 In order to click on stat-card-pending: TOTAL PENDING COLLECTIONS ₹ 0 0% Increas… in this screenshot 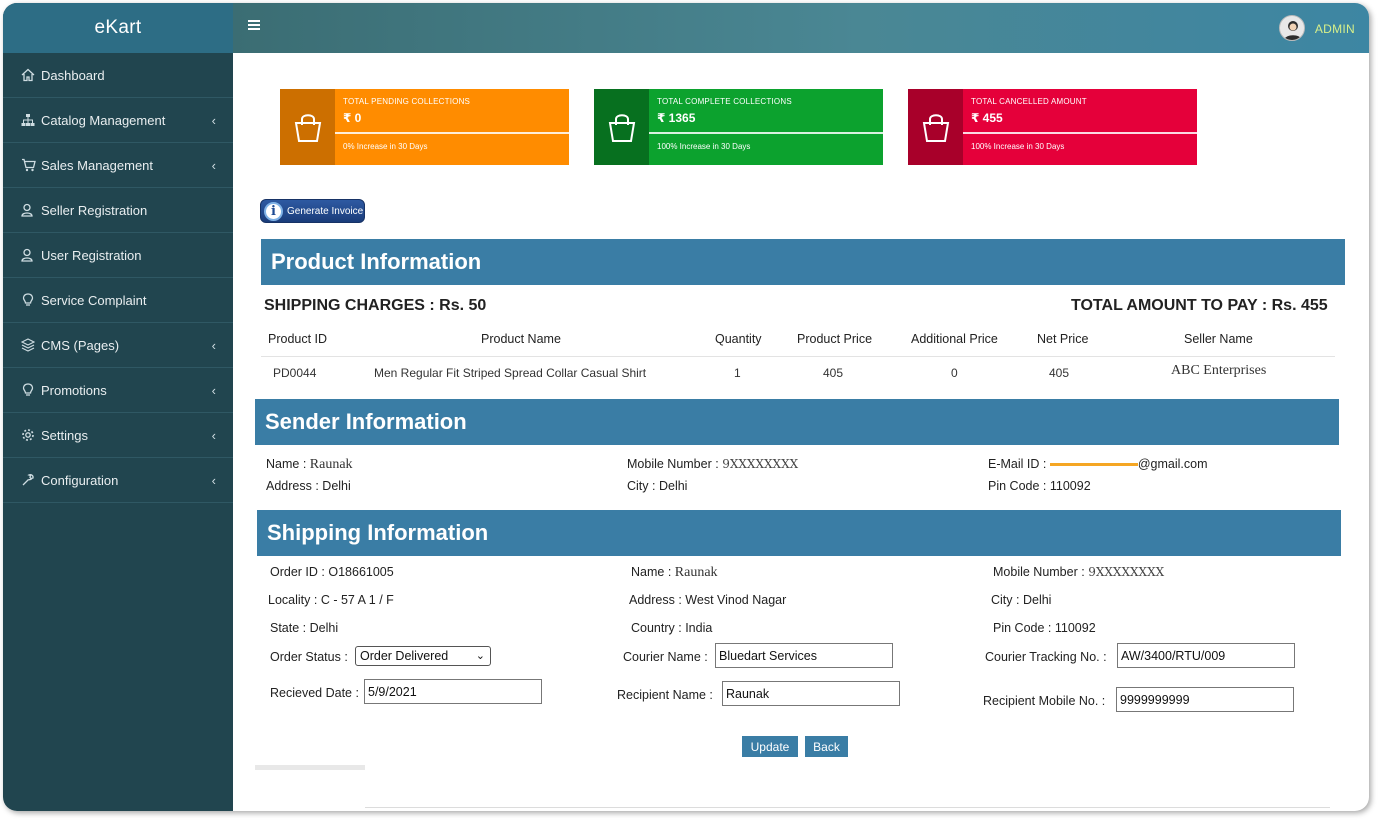, I will do `click(424, 127)`.